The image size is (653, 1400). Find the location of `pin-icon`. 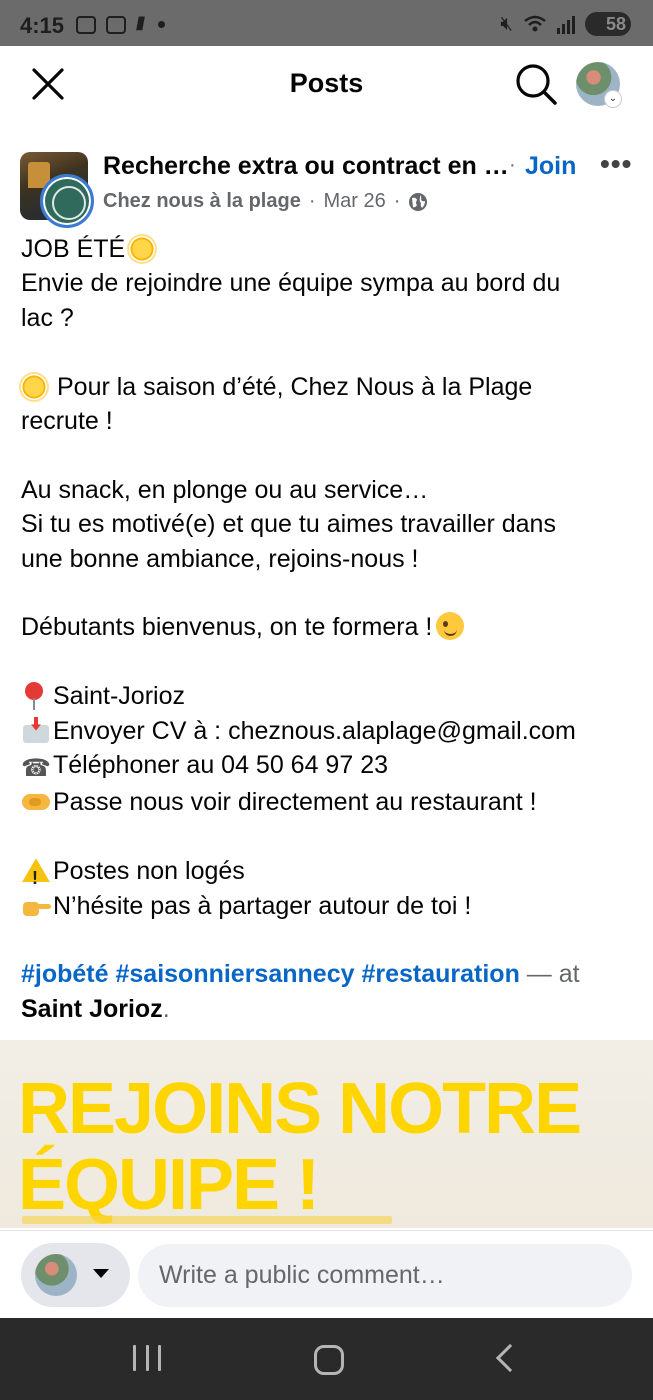

pin-icon is located at coordinates (37, 696).